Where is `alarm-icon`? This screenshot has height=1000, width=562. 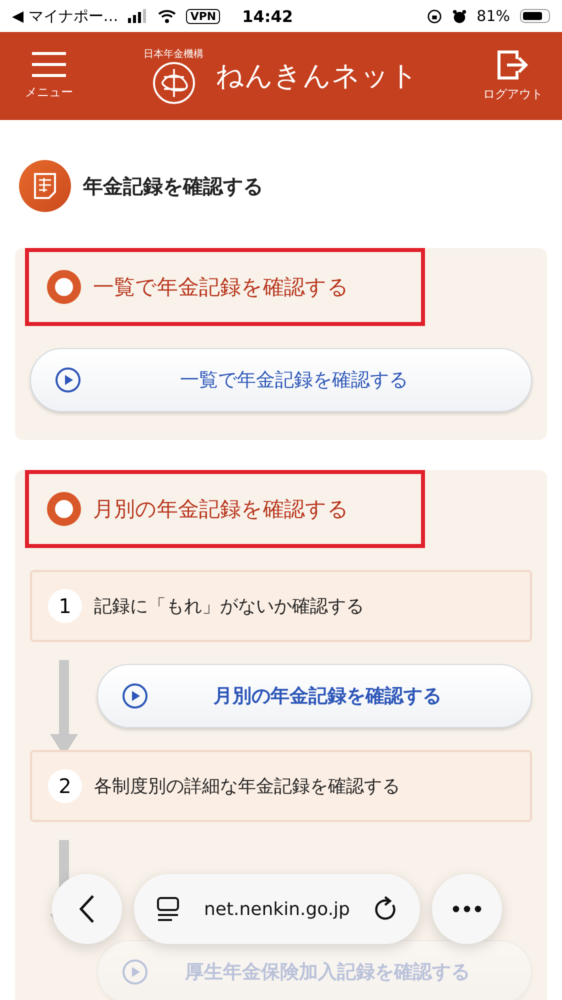
alarm-icon is located at coordinates (459, 16).